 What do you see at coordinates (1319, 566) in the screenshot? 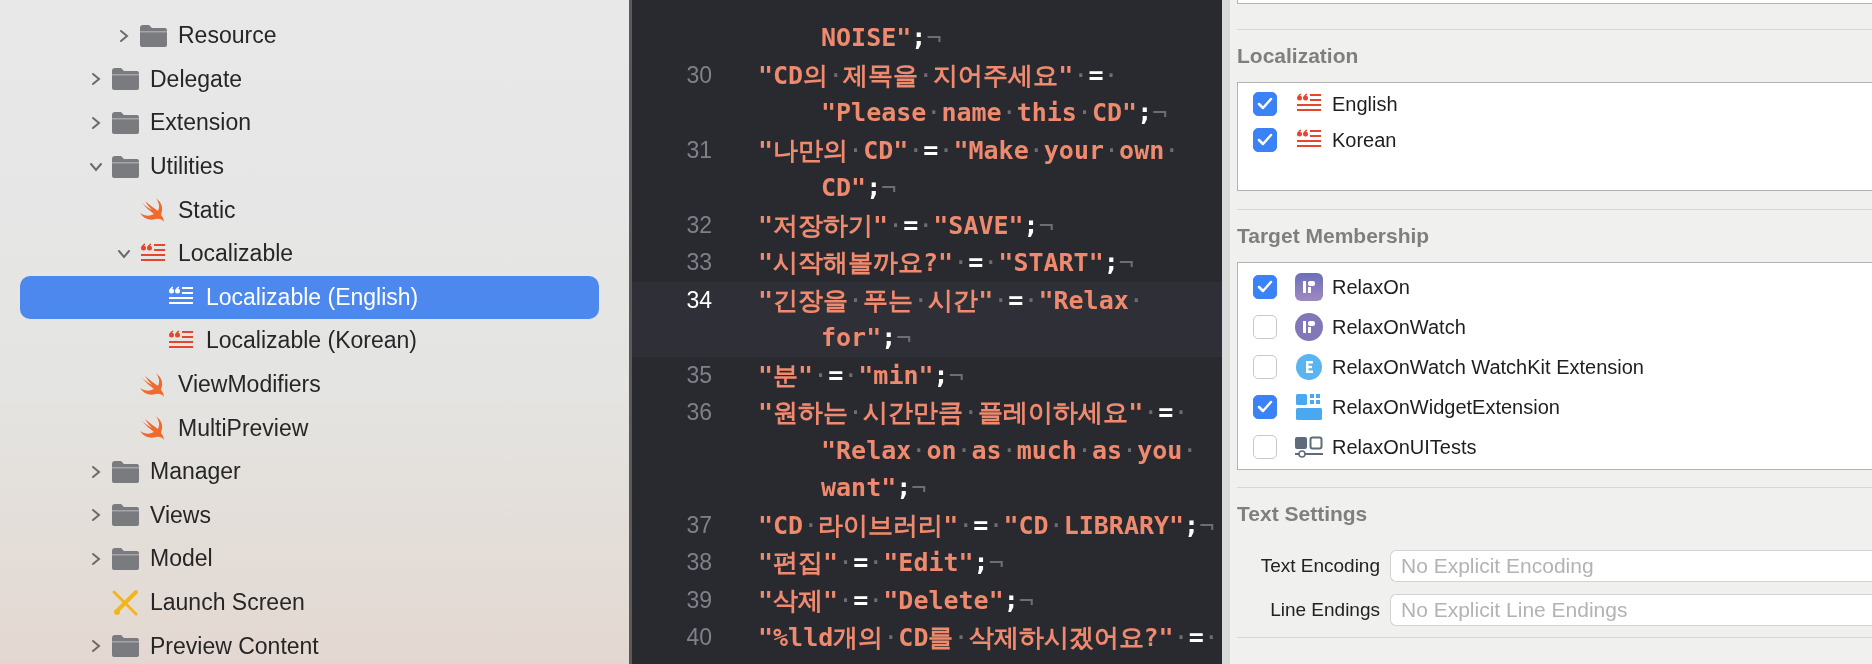
I see `field-label: Text Encoding` at bounding box center [1319, 566].